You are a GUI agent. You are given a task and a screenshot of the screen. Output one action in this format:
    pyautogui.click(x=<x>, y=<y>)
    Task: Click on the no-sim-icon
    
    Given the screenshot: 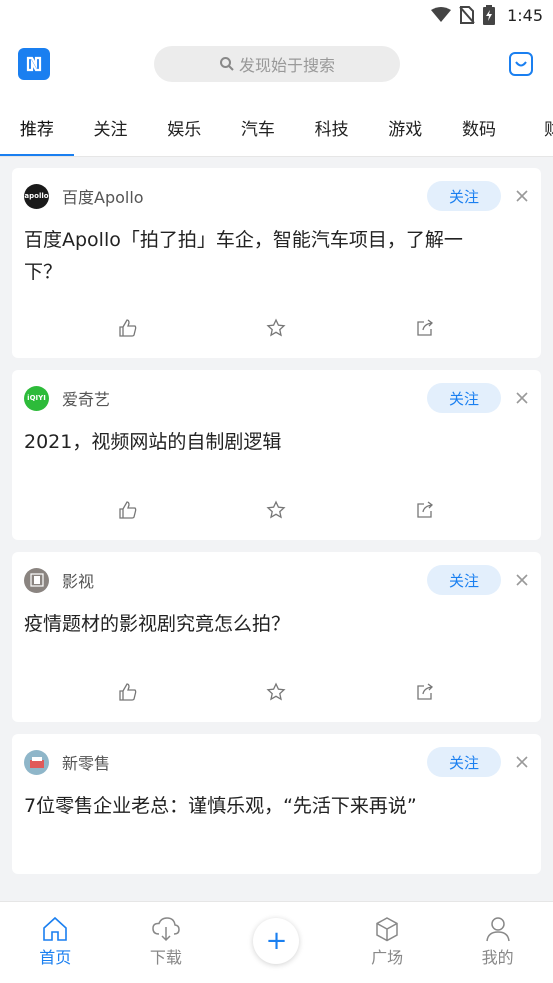 What is the action you would take?
    pyautogui.click(x=467, y=15)
    